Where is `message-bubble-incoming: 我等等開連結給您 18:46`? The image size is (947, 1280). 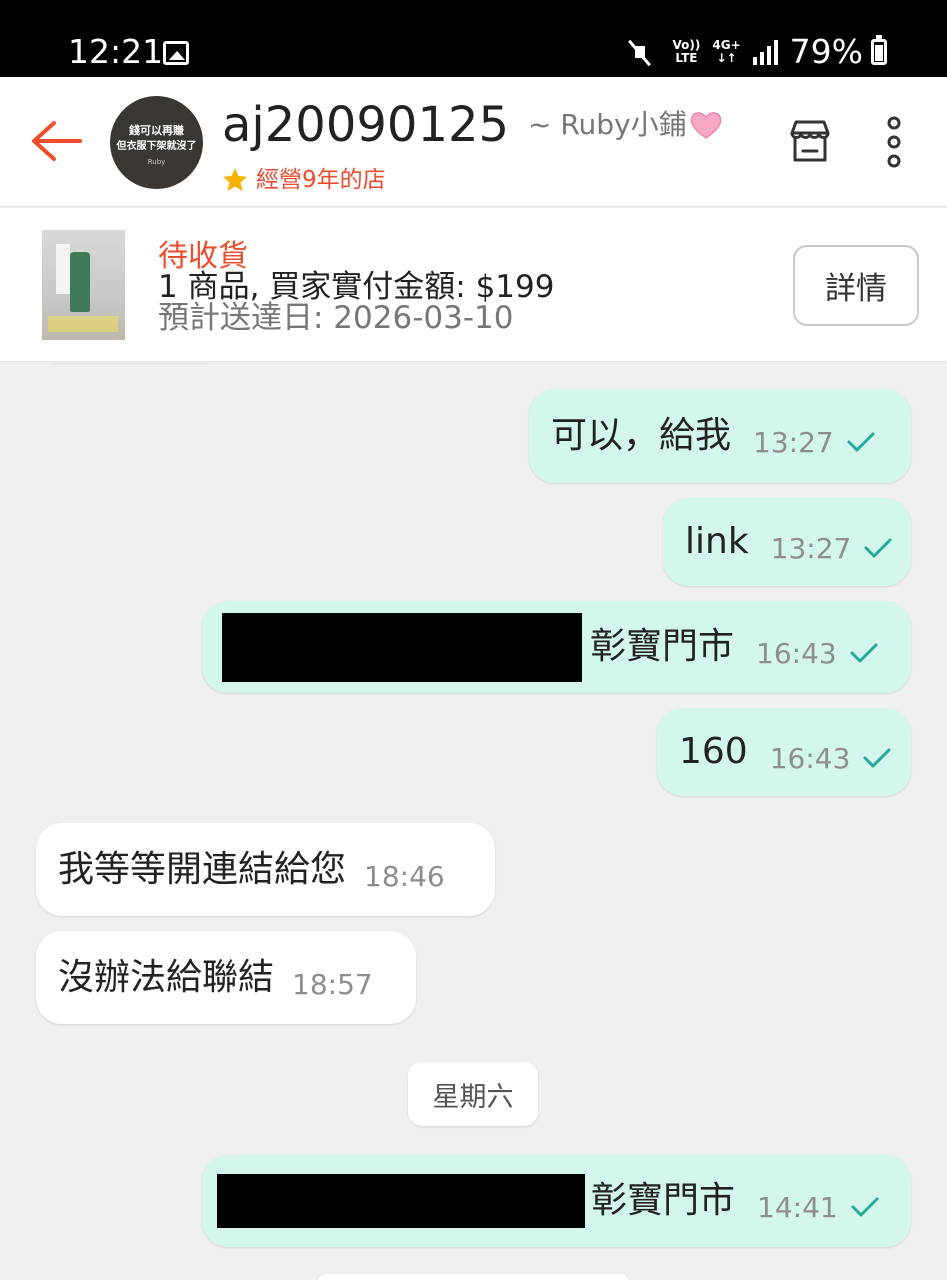 message-bubble-incoming: 我等等開連結給您 18:46 is located at coordinates (265, 869).